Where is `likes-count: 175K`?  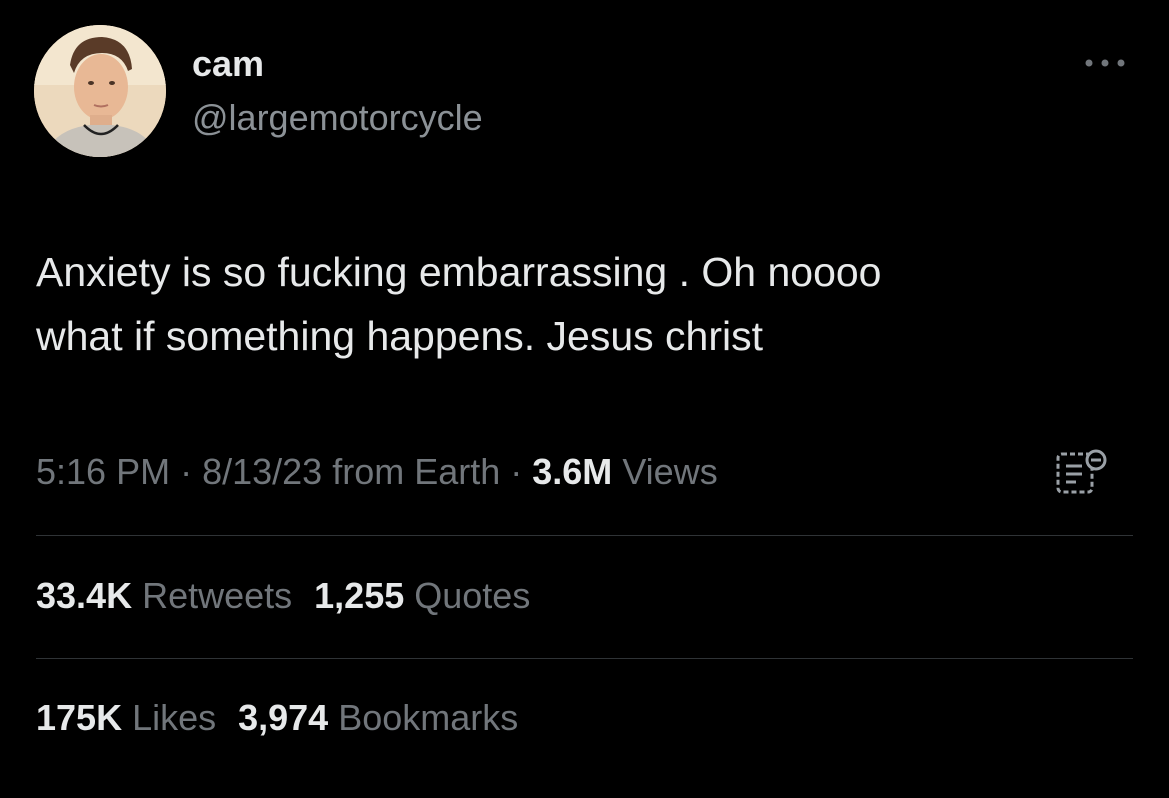 likes-count: 175K is located at coordinates (79, 717).